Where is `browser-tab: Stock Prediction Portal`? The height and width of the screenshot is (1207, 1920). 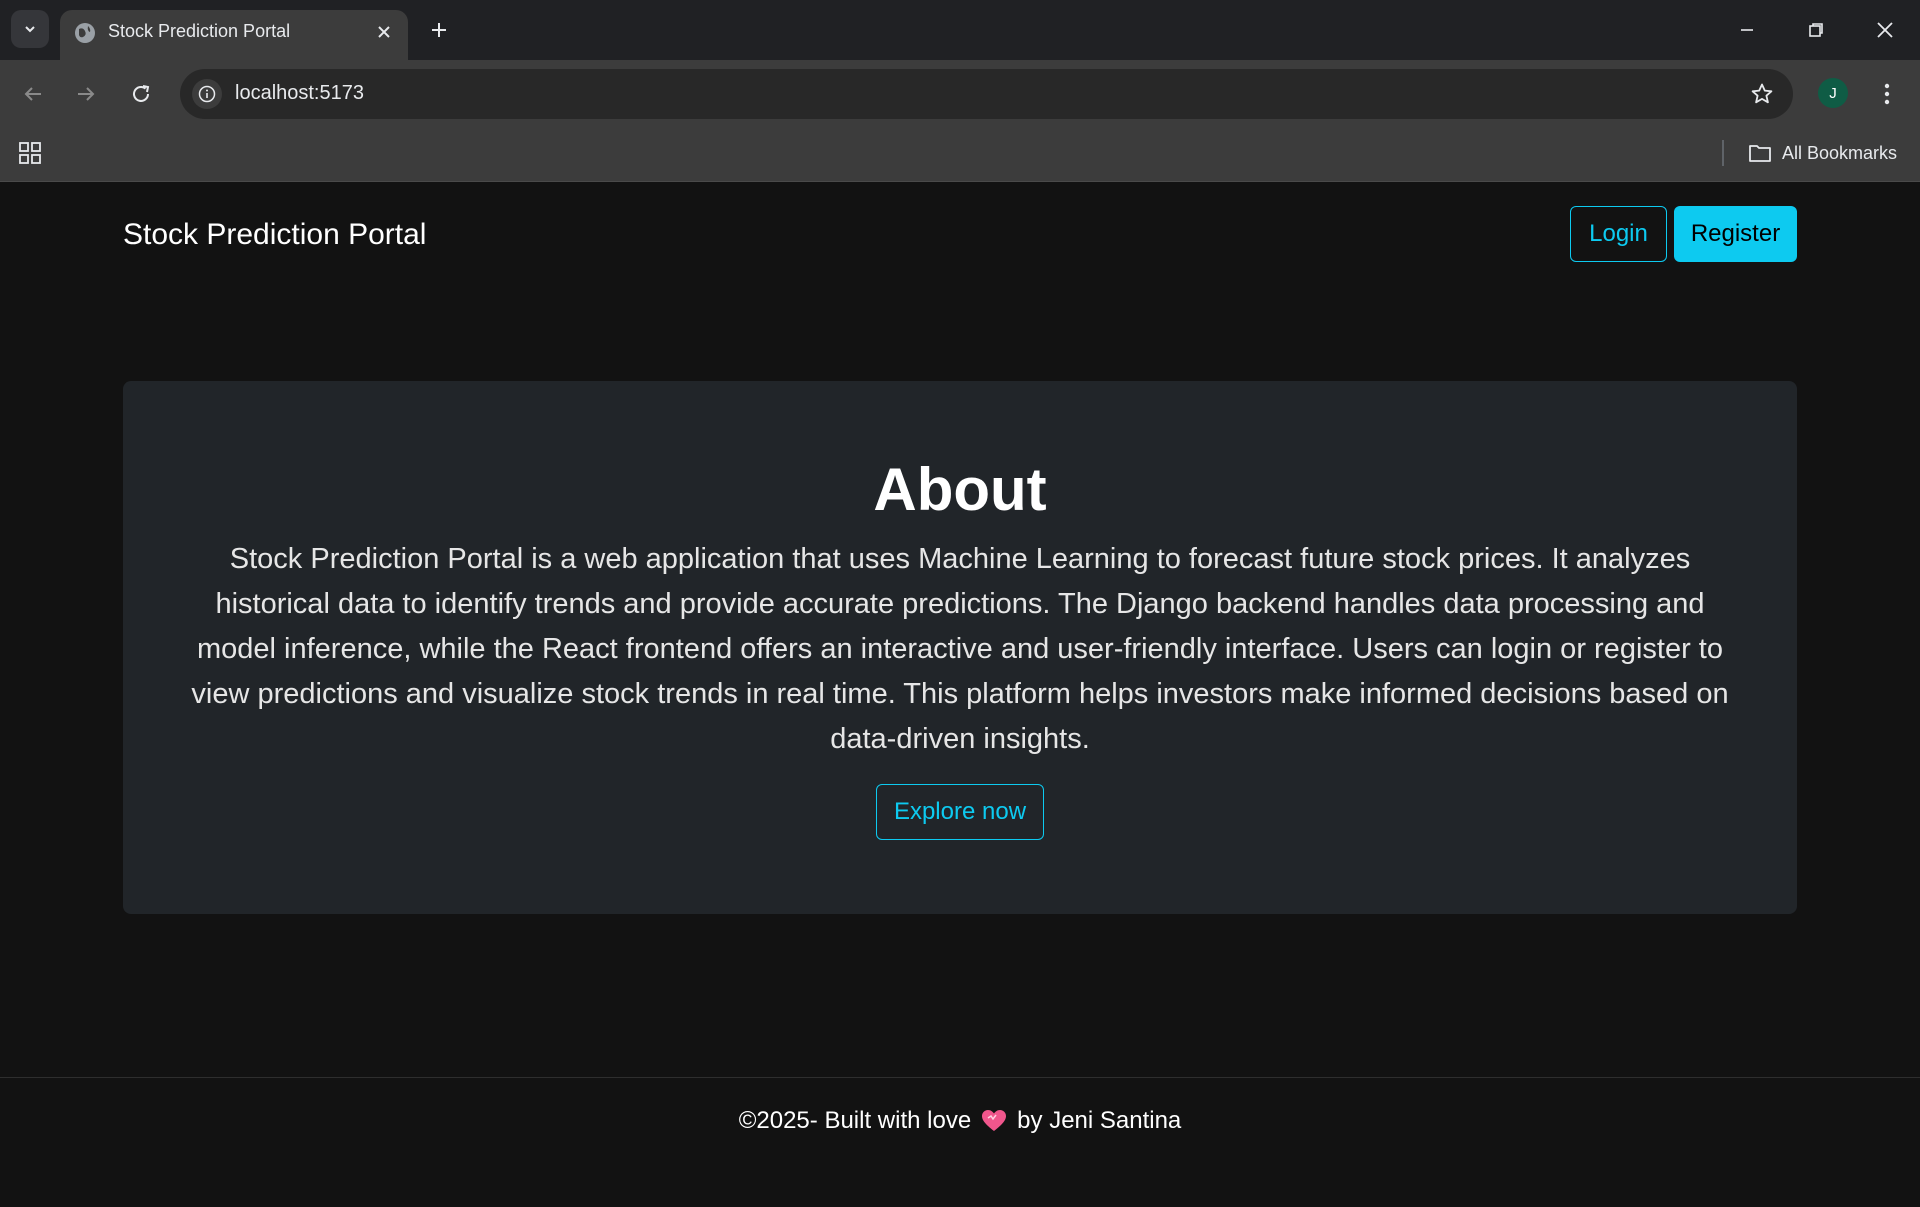 browser-tab: Stock Prediction Portal is located at coordinates (234, 35).